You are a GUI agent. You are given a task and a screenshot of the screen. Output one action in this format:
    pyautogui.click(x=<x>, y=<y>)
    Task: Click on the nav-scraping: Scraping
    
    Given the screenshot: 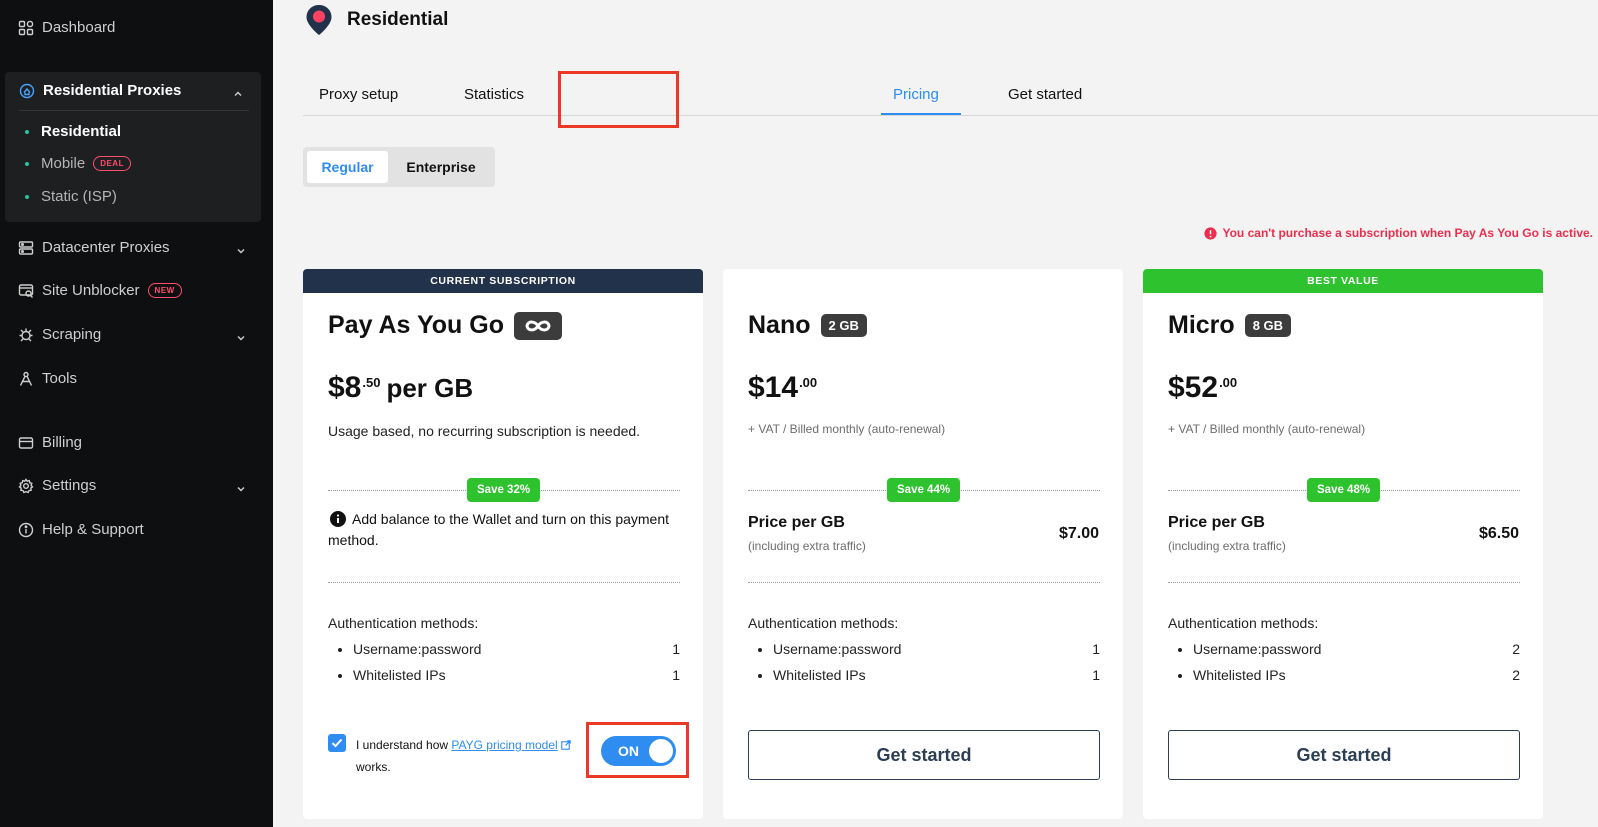 What is the action you would take?
    pyautogui.click(x=59, y=334)
    